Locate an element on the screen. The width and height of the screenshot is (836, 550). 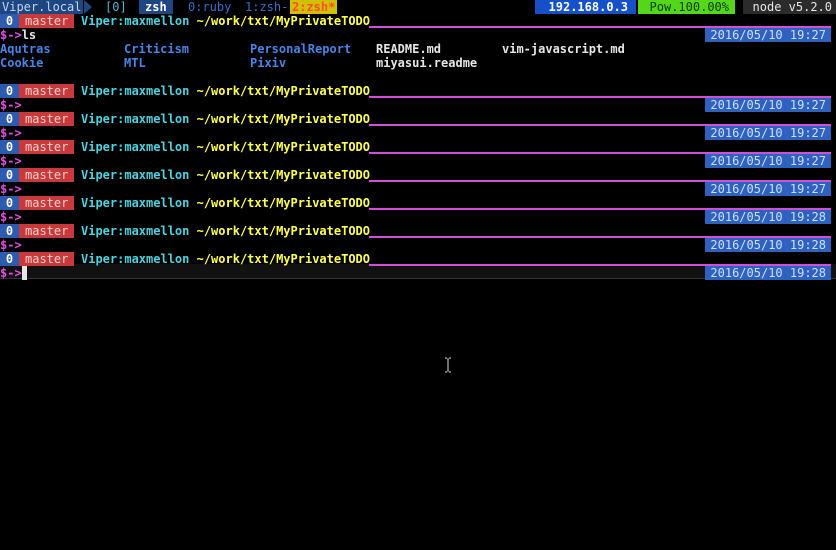
ls-item: PersonalReport is located at coordinates (301, 49).